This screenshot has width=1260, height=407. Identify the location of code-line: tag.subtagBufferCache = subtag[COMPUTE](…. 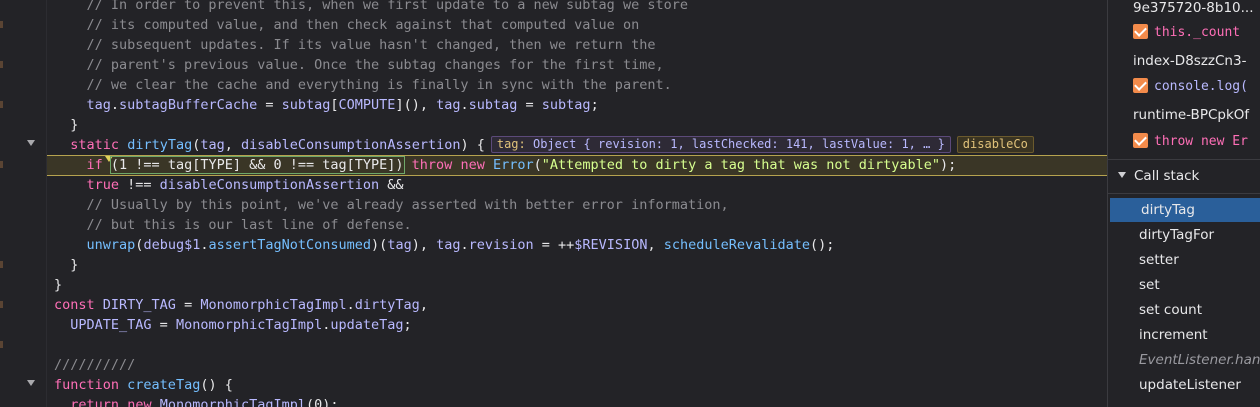
(577, 105).